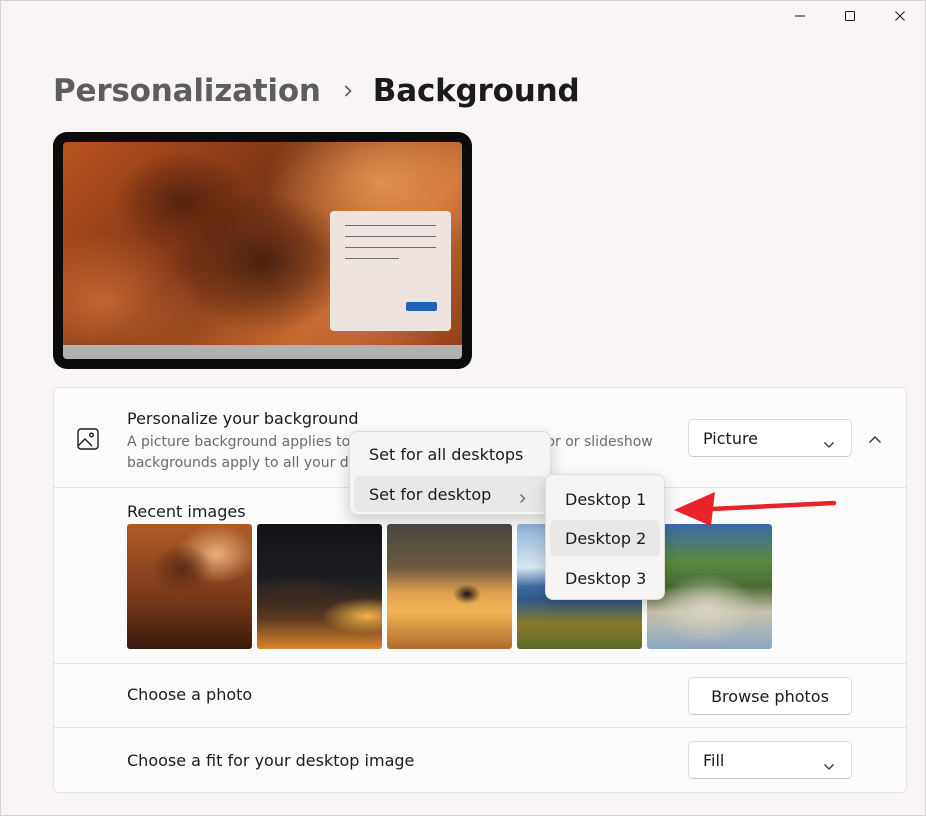 The width and height of the screenshot is (926, 816). Describe the element at coordinates (319, 586) in the screenshot. I see `recent-image-night-clouds` at that location.